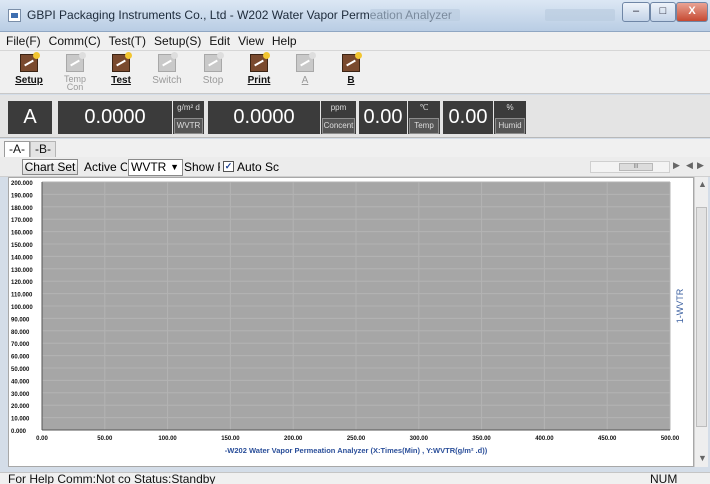 The height and width of the screenshot is (484, 710). I want to click on wvtr-unit-box: g/m² d WVTR, so click(188, 117).